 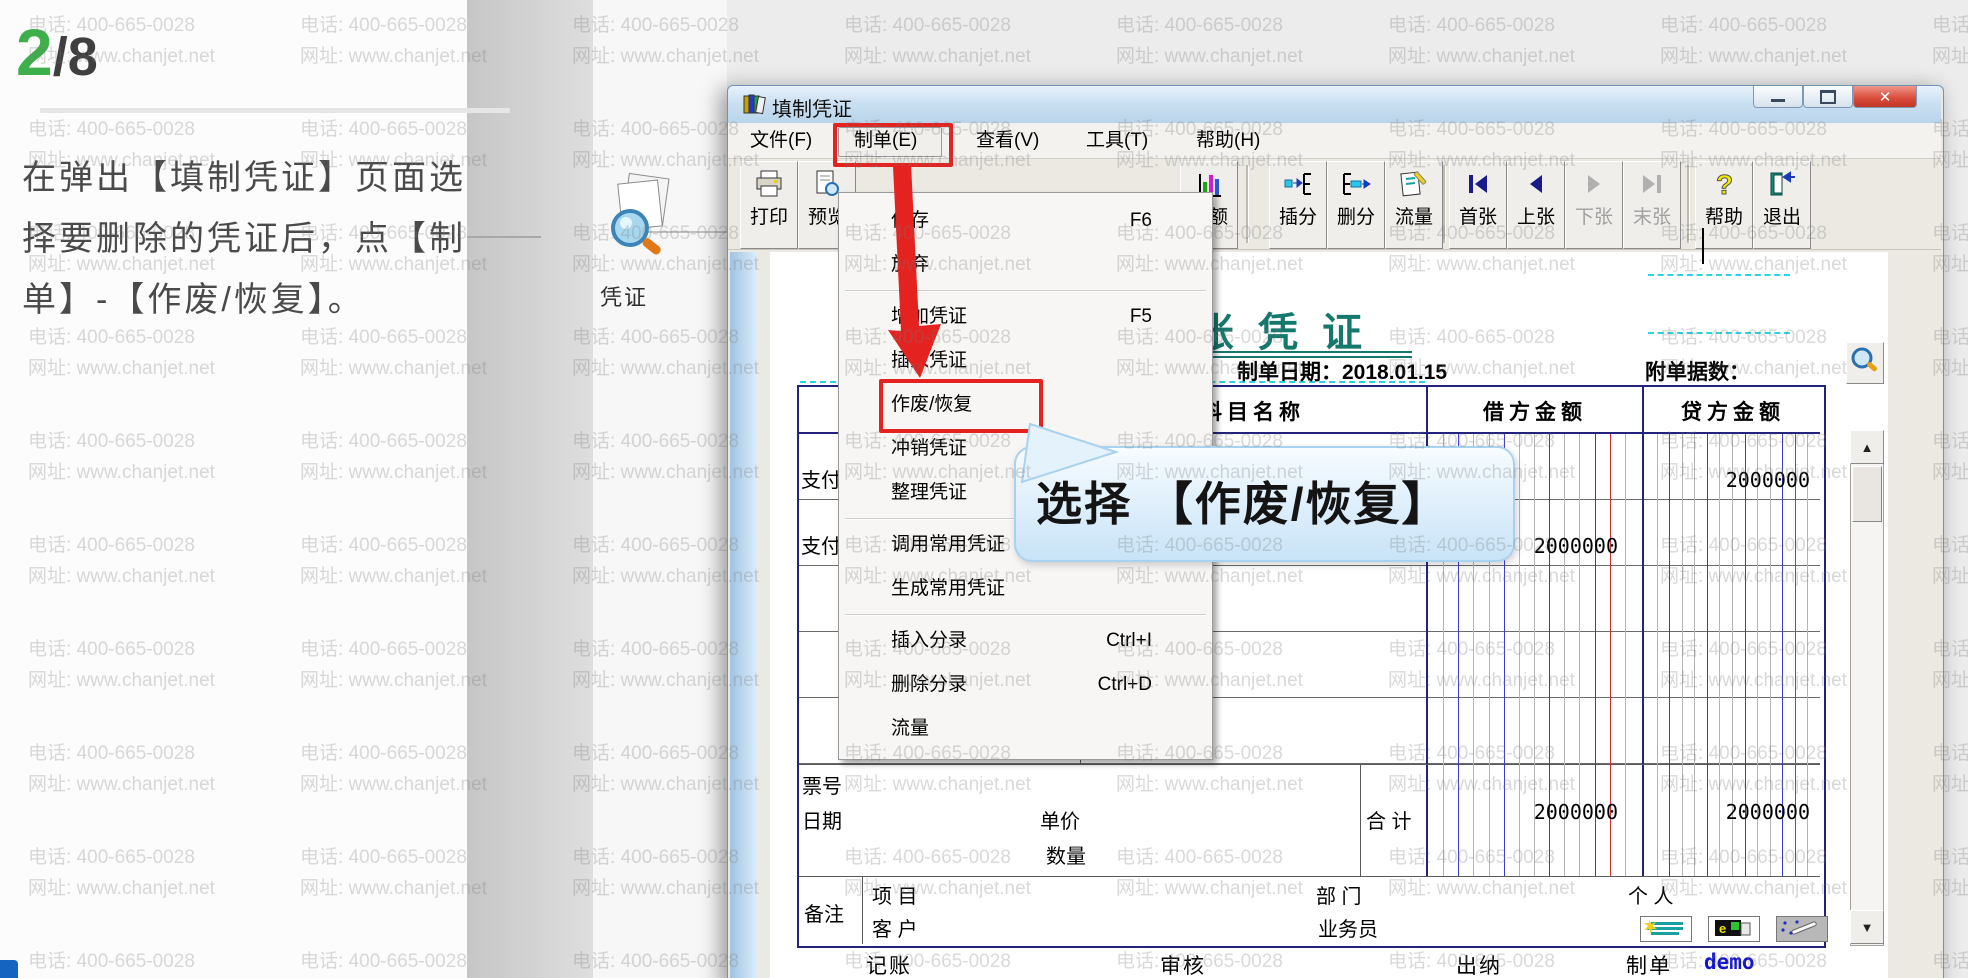 I want to click on menu-item-增加凭证: 增加凭证 F5, so click(x=1025, y=317).